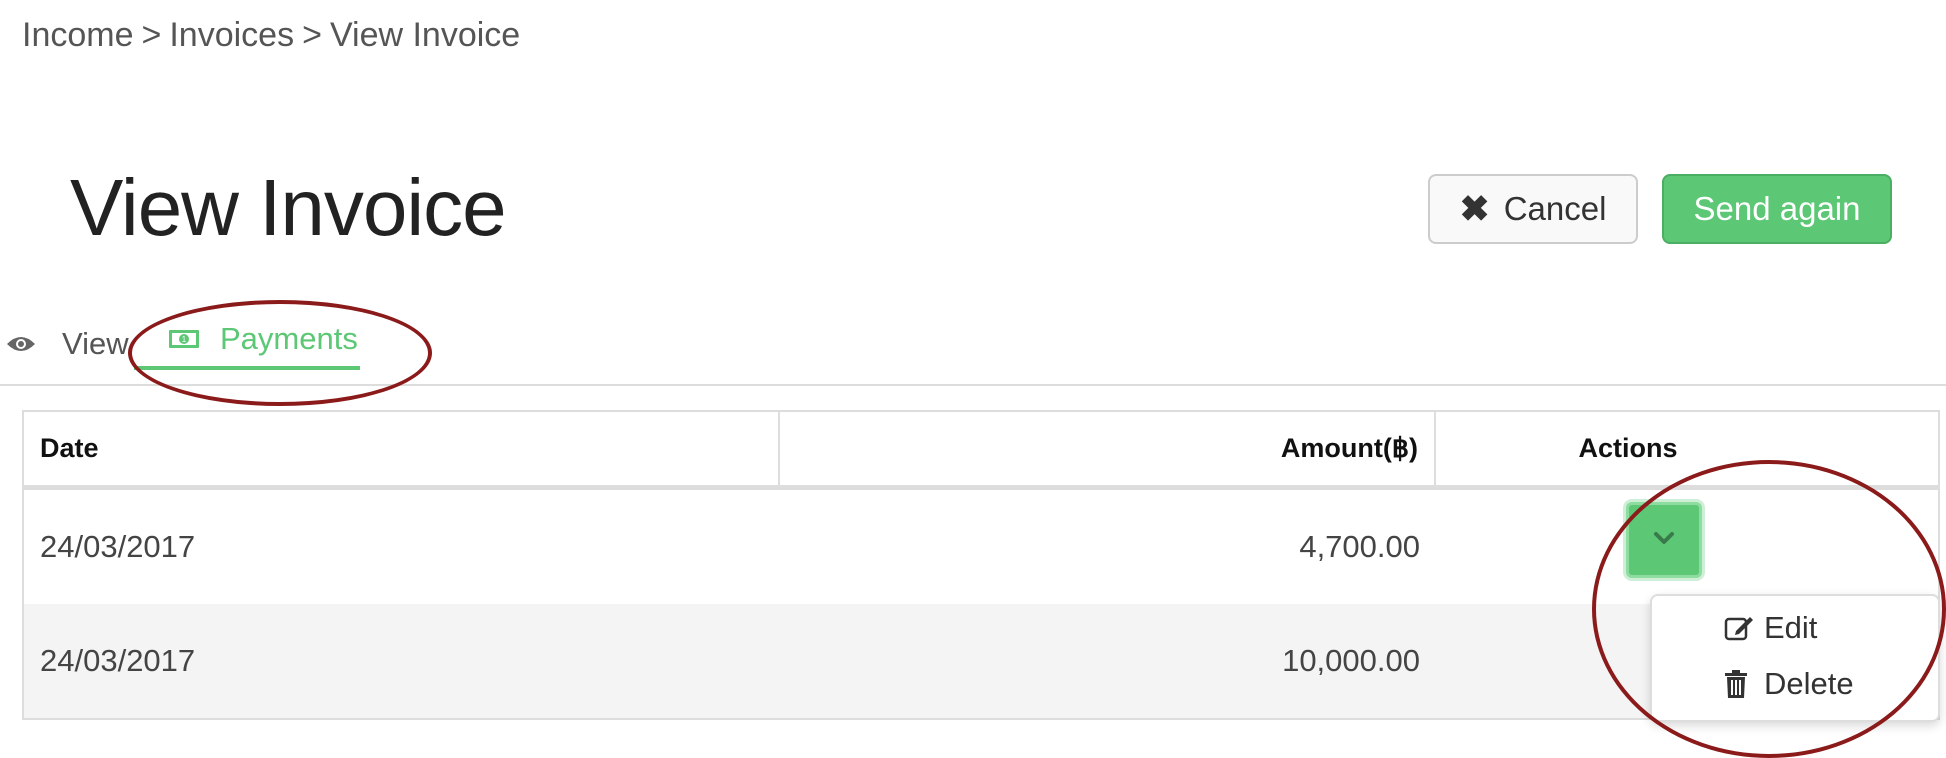  I want to click on column-header-amount: Amount(฿), so click(1108, 448).